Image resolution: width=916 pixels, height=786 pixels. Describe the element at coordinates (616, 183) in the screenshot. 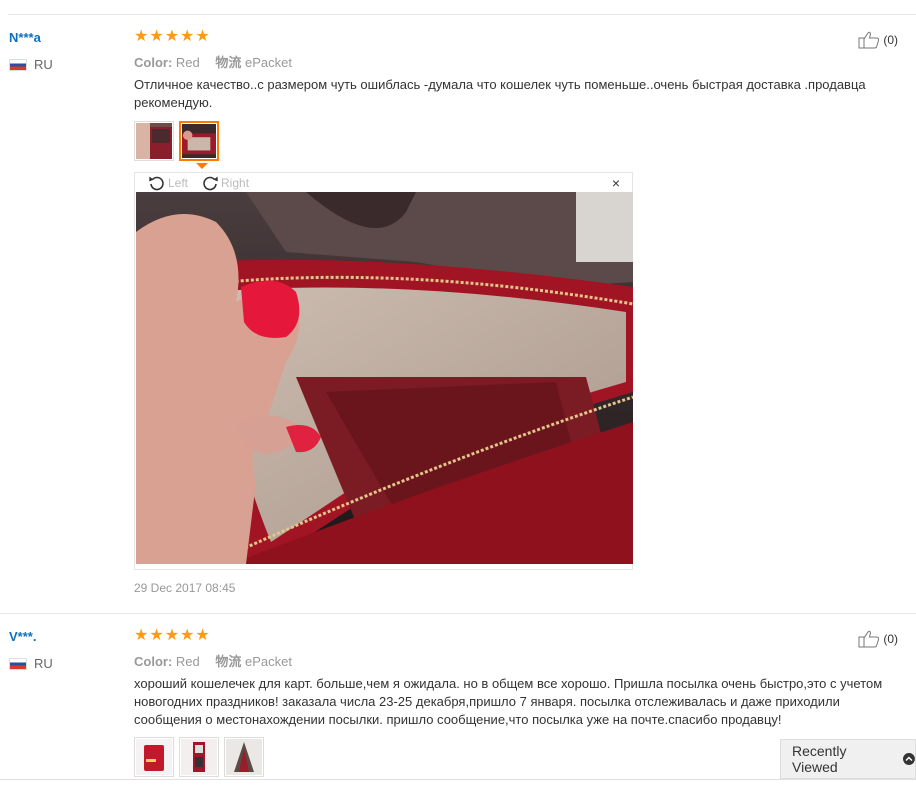

I see `close-viewer-button: ×` at that location.